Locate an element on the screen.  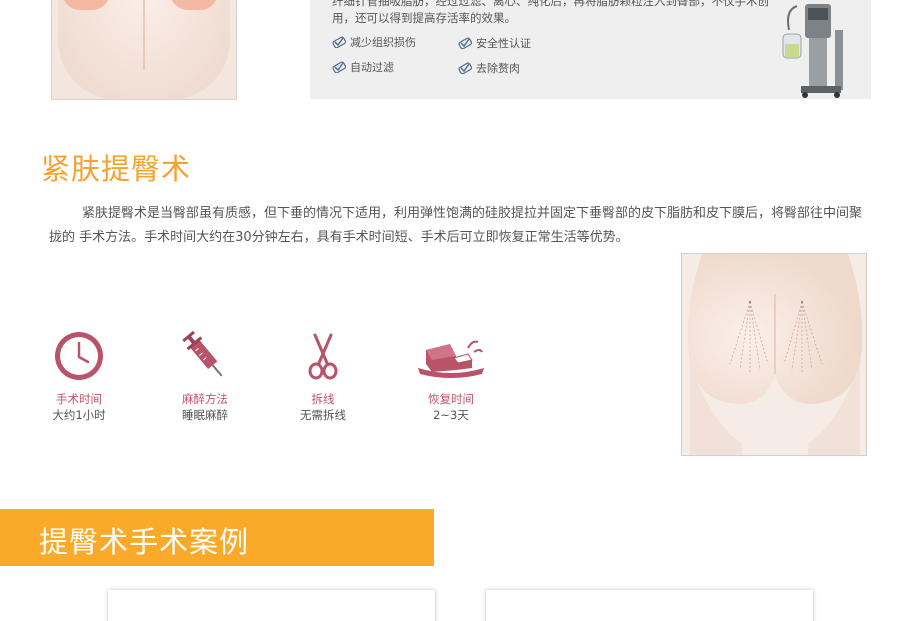
info-value: 2~3天 is located at coordinates (451, 415).